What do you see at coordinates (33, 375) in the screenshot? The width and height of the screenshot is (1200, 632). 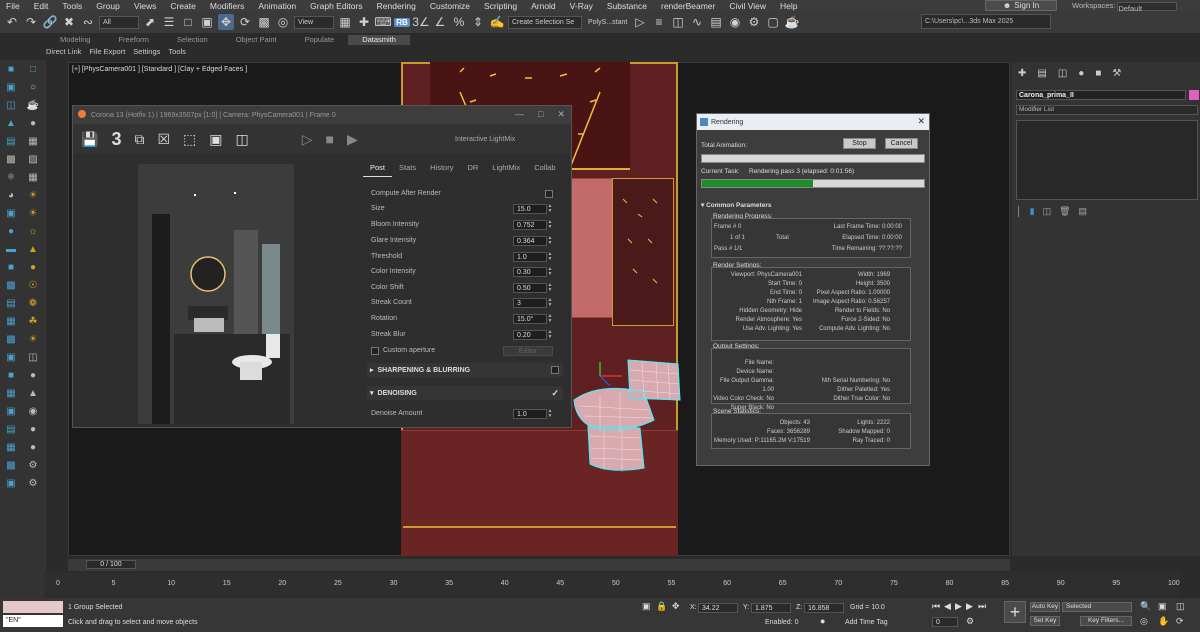 I see `sphere-grey-icon: ●` at bounding box center [33, 375].